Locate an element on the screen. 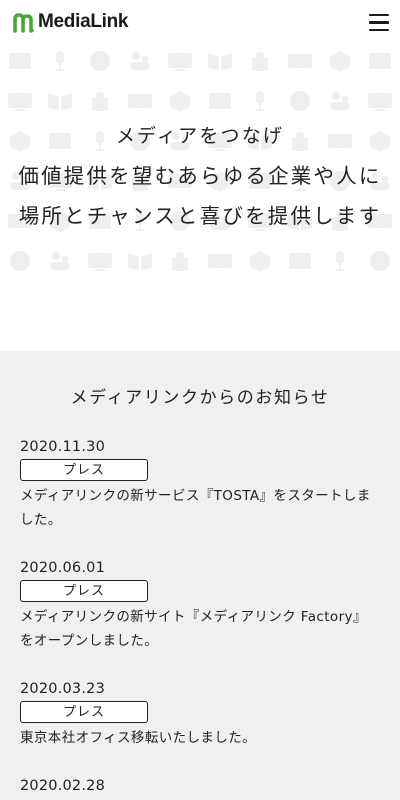  news-section-title: メディアリンクからのお知らせ is located at coordinates (200, 398).